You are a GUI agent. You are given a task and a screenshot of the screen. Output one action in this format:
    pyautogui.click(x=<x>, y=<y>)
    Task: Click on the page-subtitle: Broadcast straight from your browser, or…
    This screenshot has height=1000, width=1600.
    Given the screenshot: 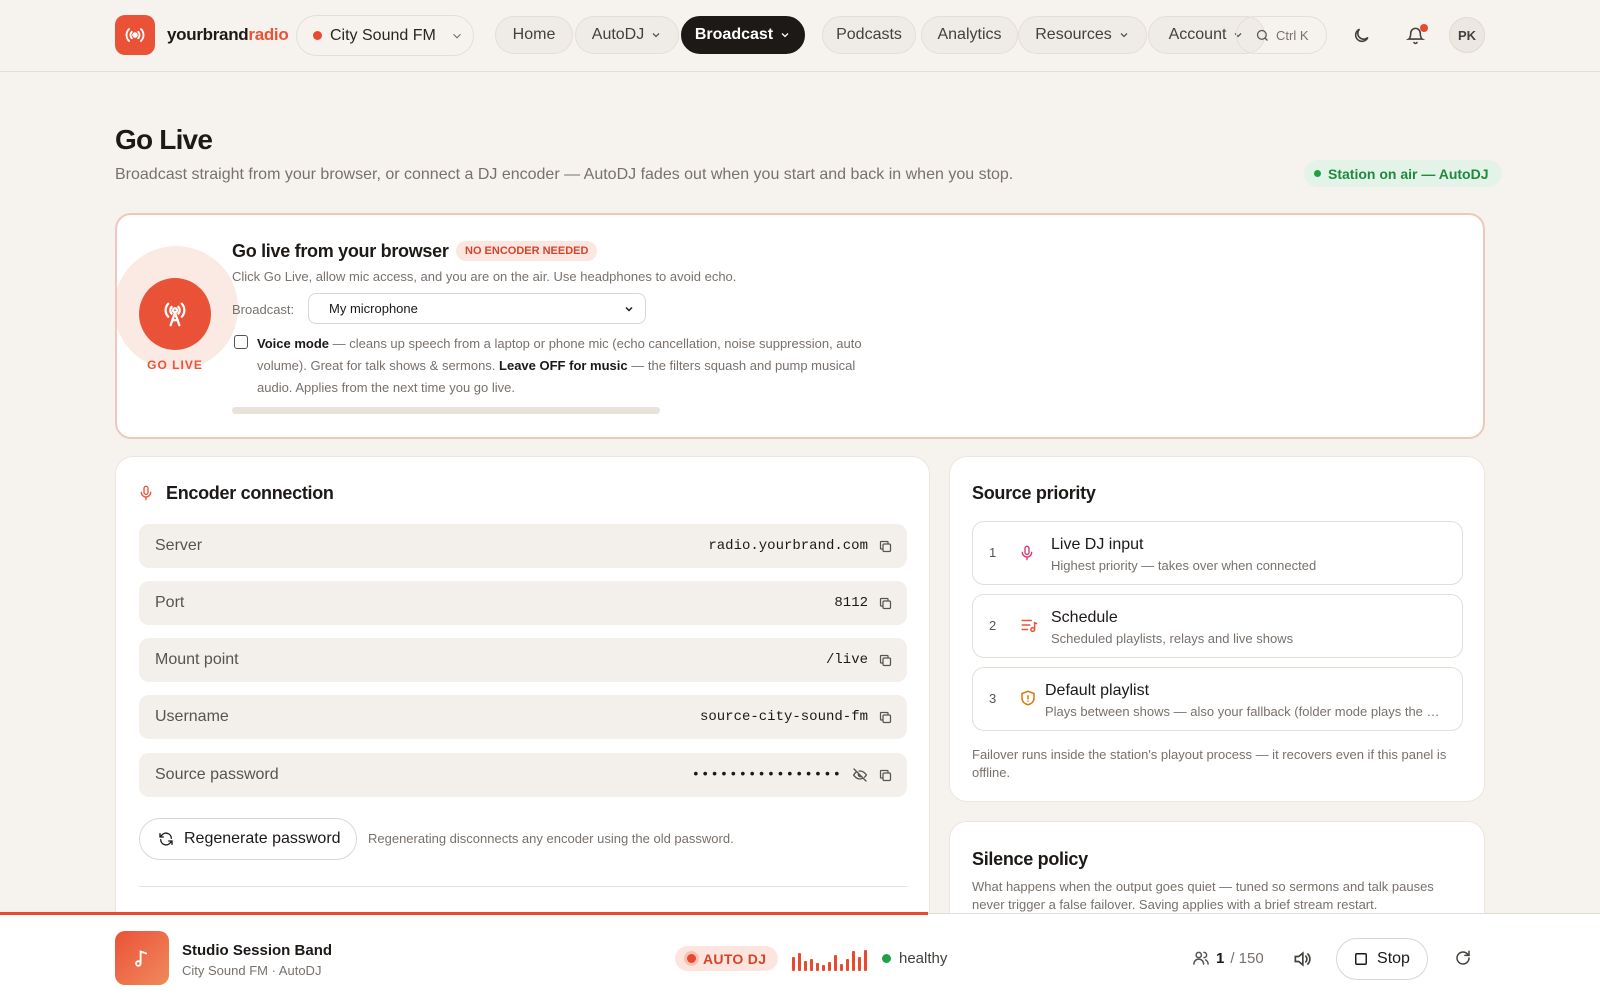 What is the action you would take?
    pyautogui.click(x=564, y=174)
    